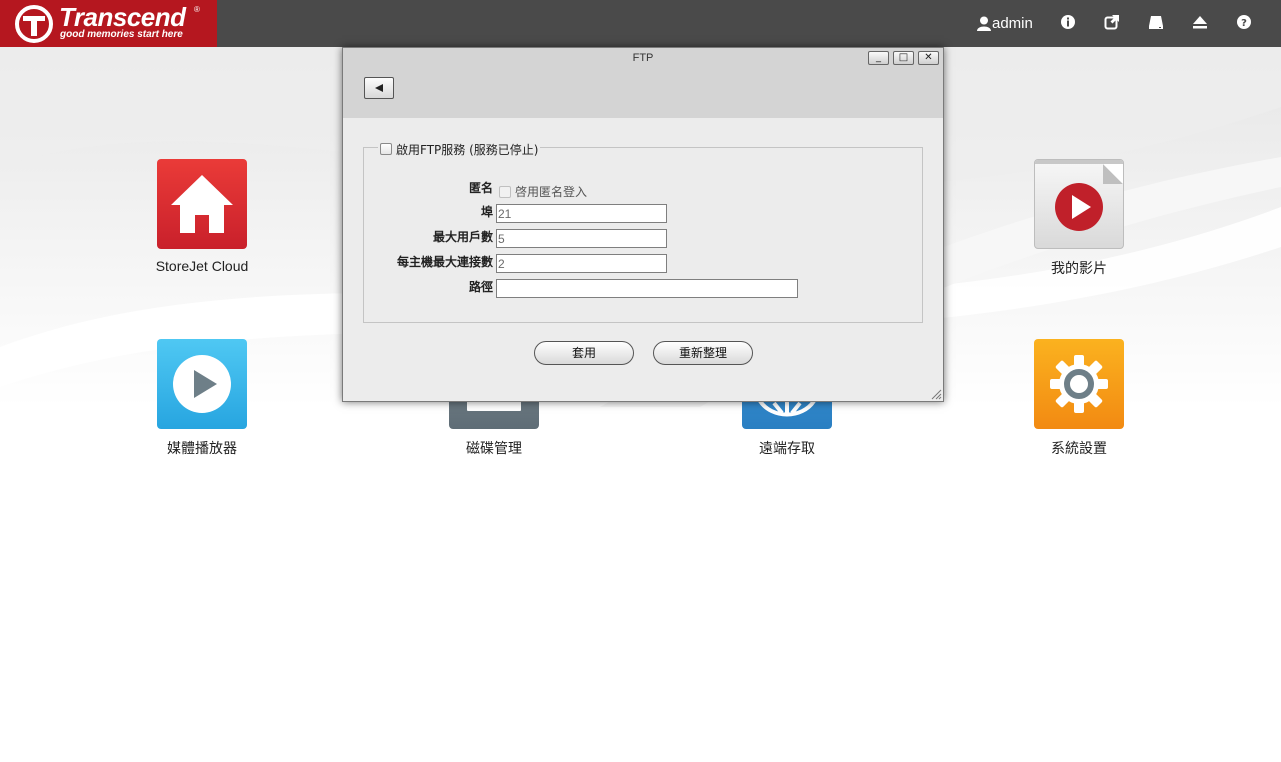 The width and height of the screenshot is (1281, 762). What do you see at coordinates (1200, 22) in the screenshot?
I see `eject-icon` at bounding box center [1200, 22].